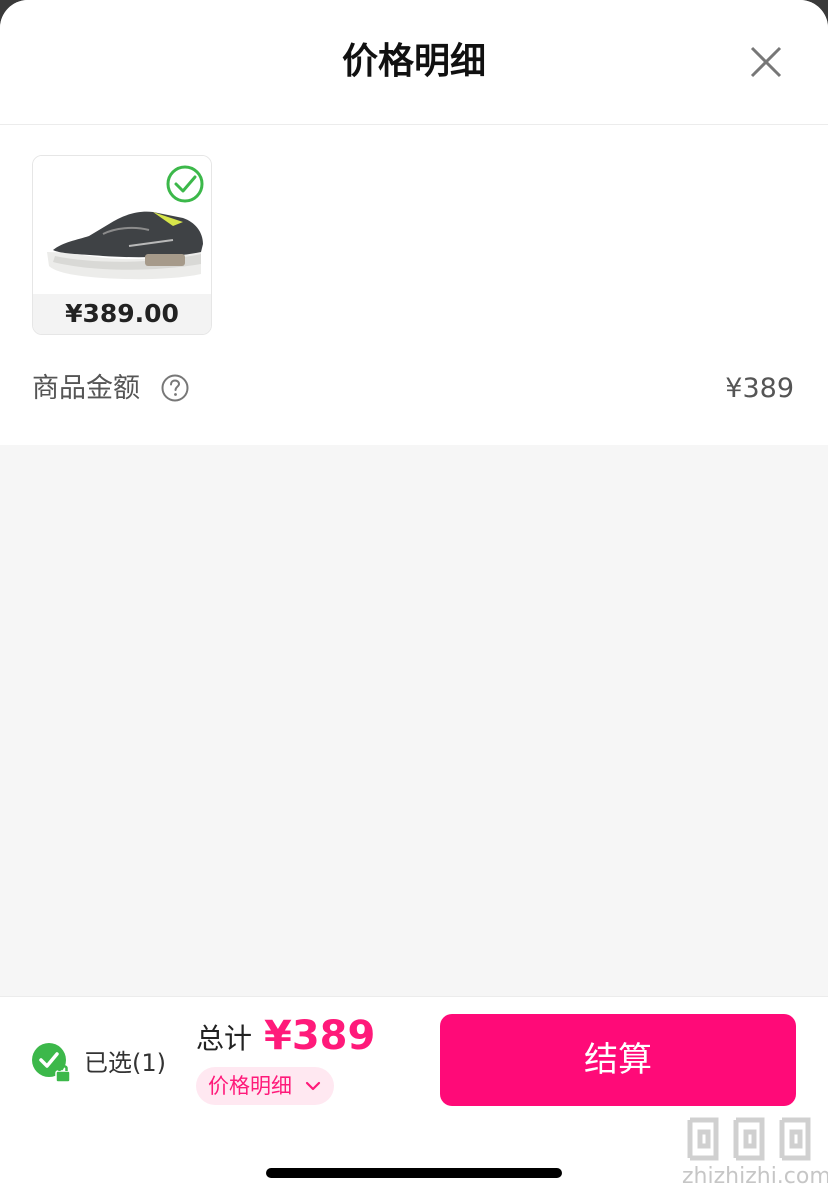  I want to click on close-icon, so click(766, 62).